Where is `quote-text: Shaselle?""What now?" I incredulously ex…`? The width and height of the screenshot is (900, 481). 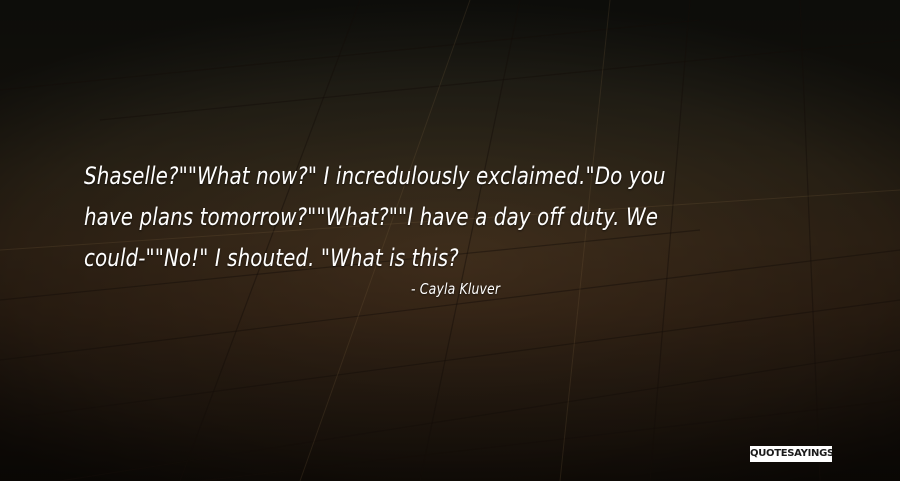 quote-text: Shaselle?""What now?" I incredulously ex… is located at coordinates (375, 217).